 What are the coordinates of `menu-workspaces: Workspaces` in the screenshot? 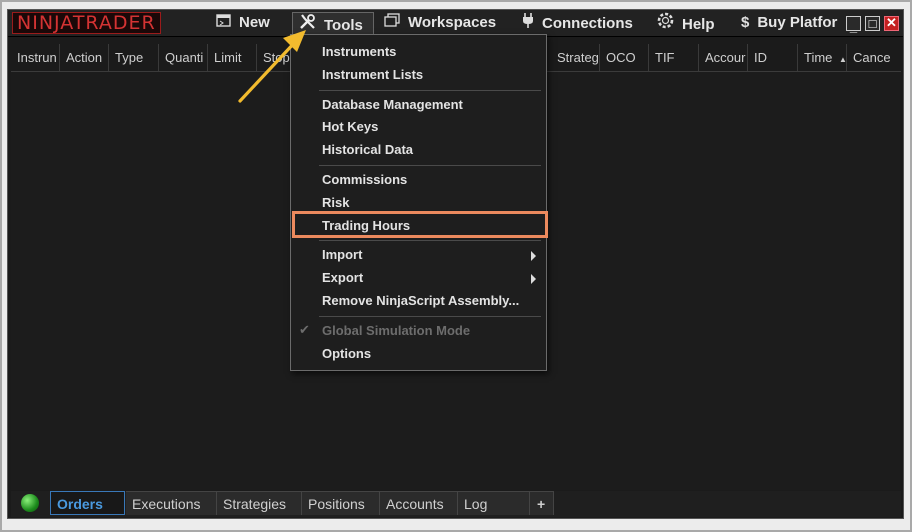 It's located at (440, 23).